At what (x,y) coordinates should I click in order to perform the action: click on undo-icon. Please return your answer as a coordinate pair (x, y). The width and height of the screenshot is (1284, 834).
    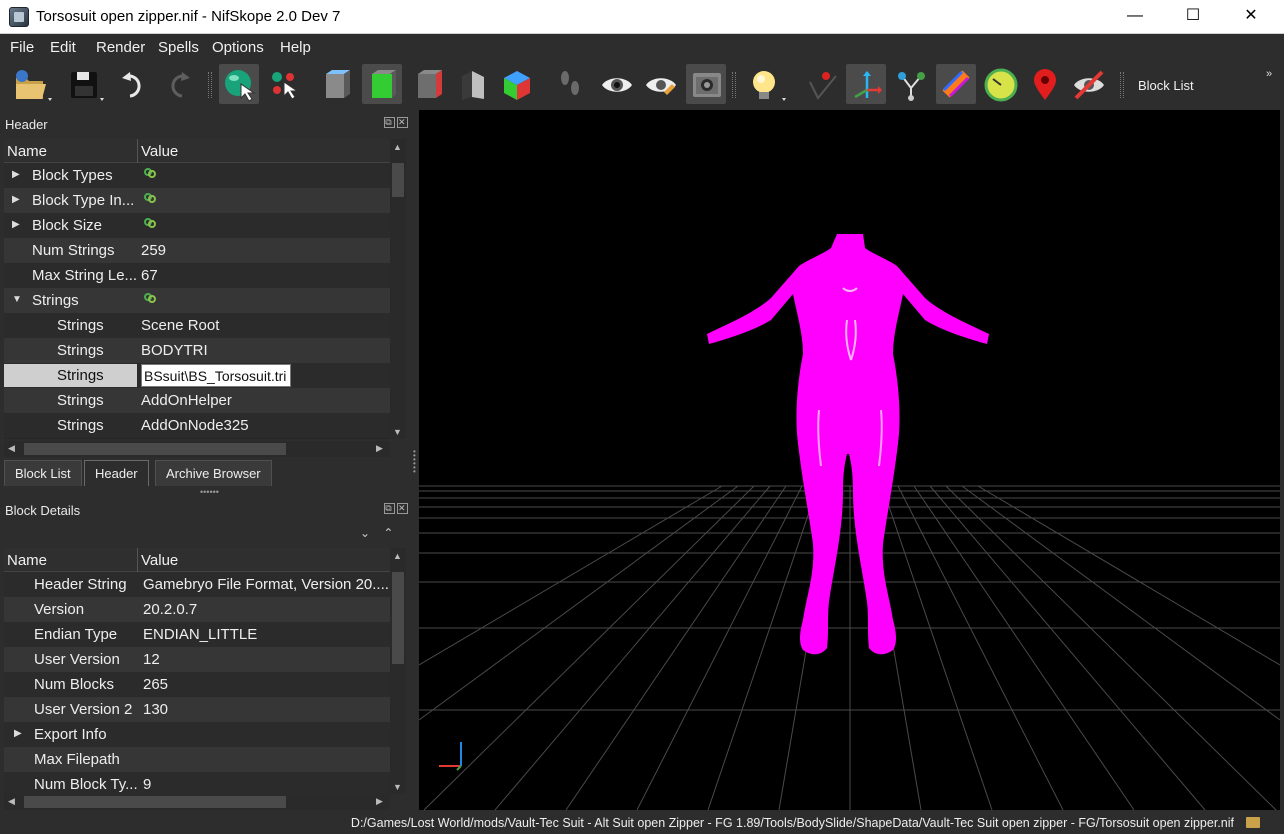
    Looking at the image, I should click on (134, 84).